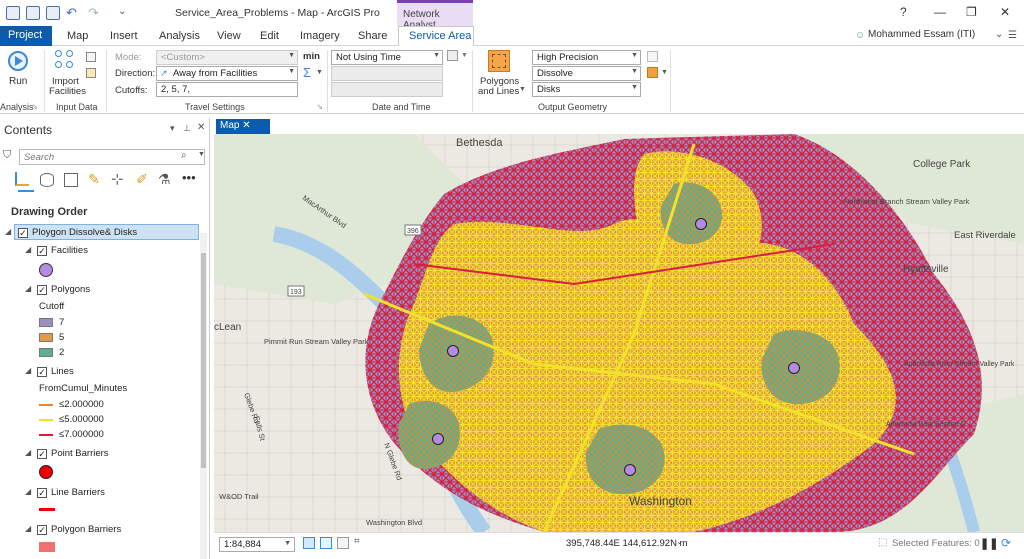 The height and width of the screenshot is (559, 1024). Describe the element at coordinates (499, 61) in the screenshot. I see `polygons-and-lines-icon` at that location.